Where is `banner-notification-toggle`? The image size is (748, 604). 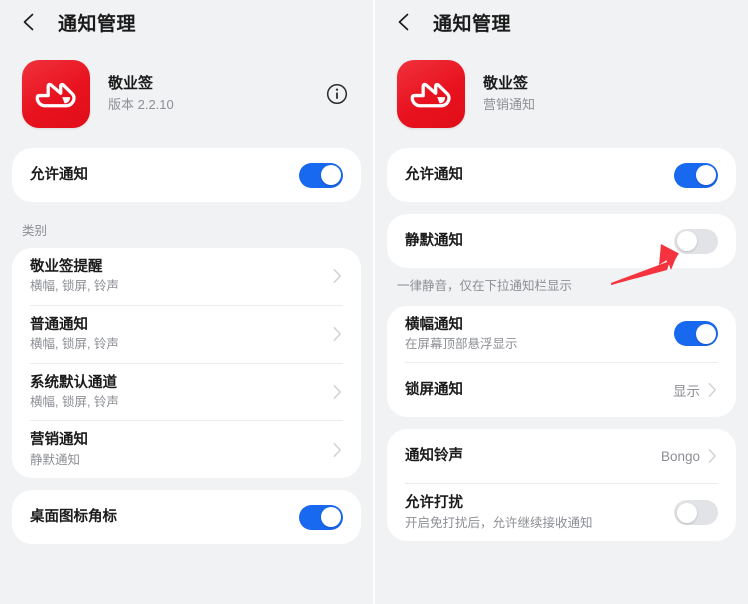 banner-notification-toggle is located at coordinates (696, 334).